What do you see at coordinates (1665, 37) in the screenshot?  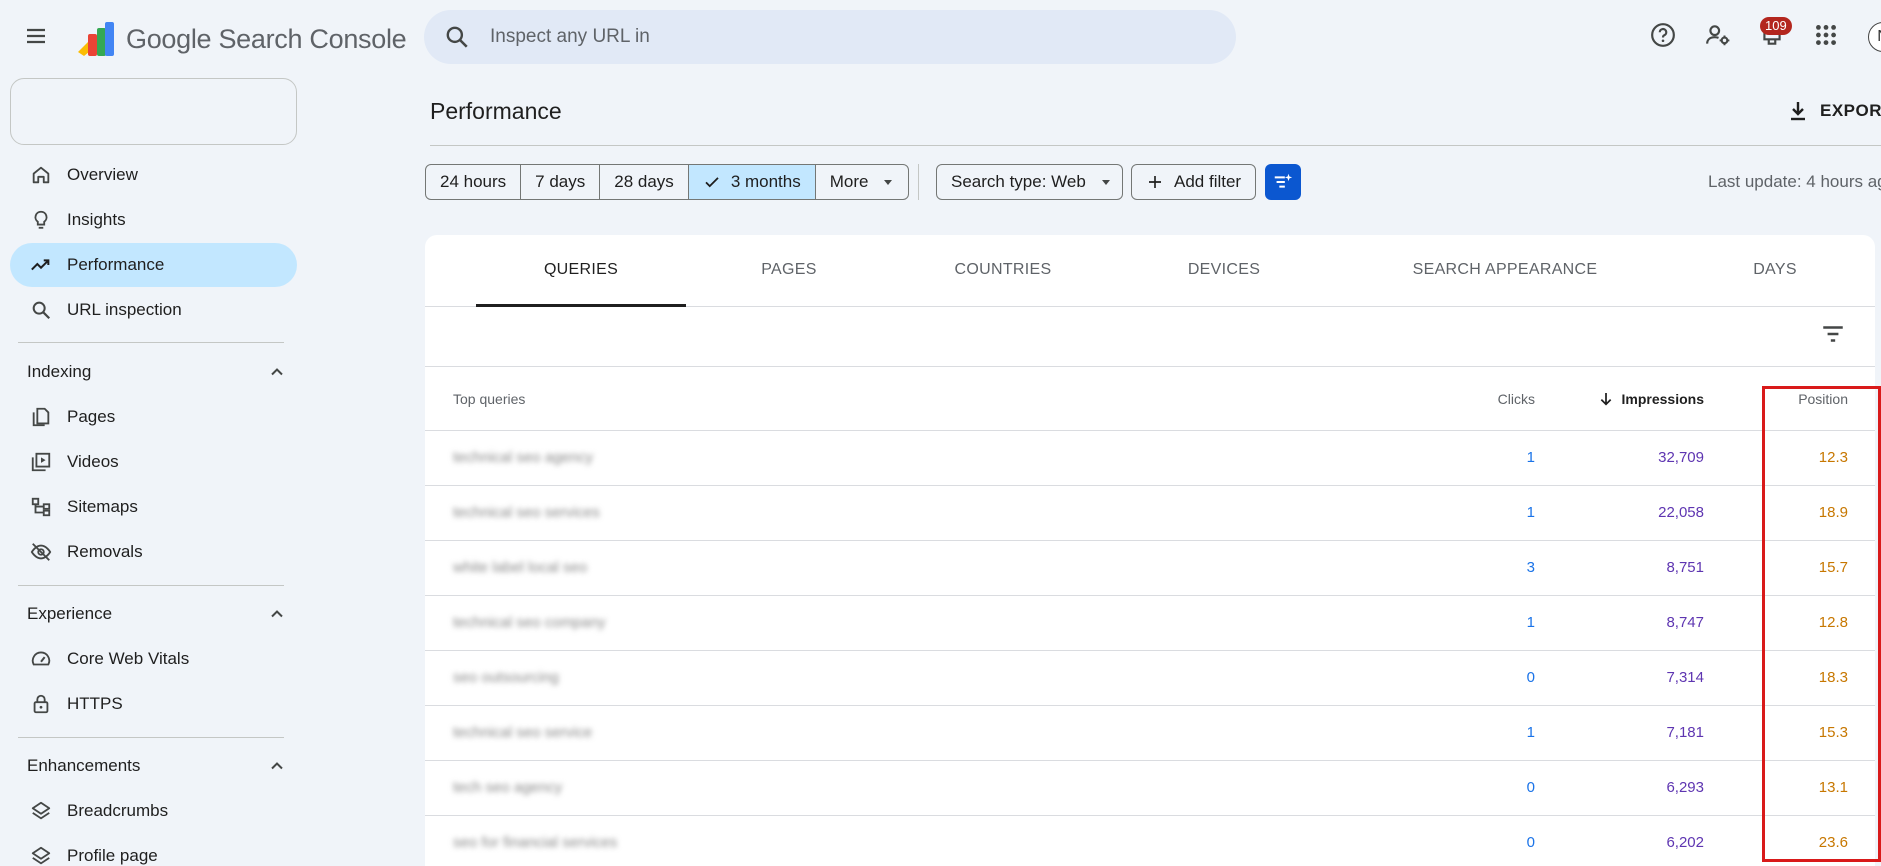 I see `help-icon` at bounding box center [1665, 37].